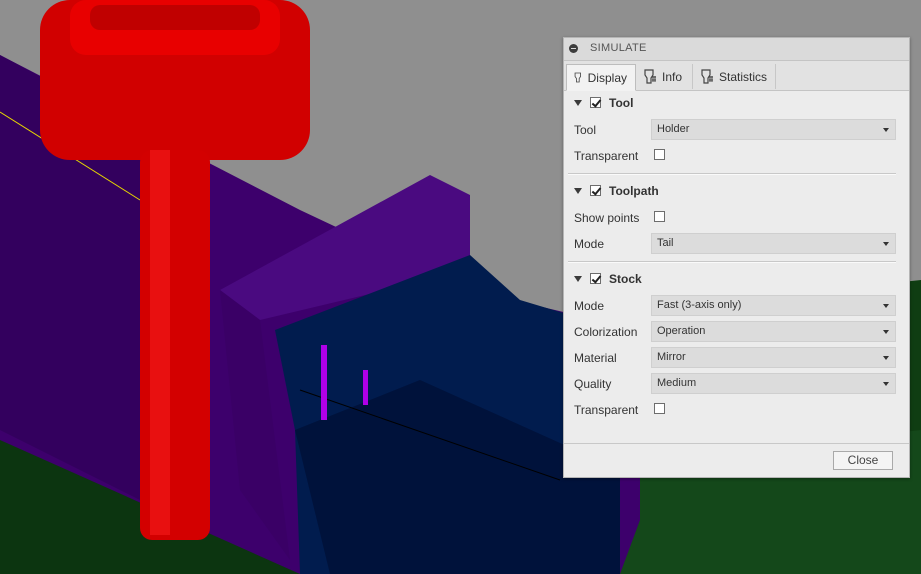  Describe the element at coordinates (650, 76) in the screenshot. I see `info-tool-icon` at that location.